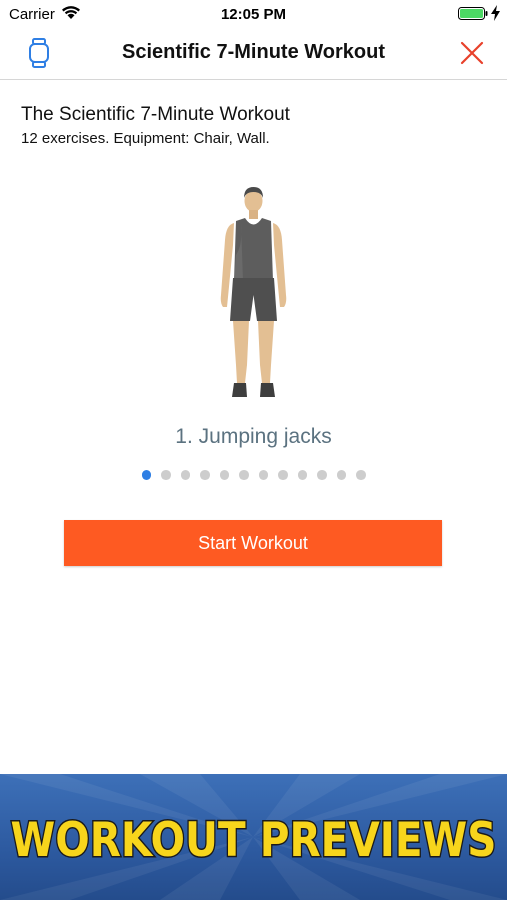  I want to click on workout-previews-banner: WORKOUT PREVIEWS, so click(253, 837).